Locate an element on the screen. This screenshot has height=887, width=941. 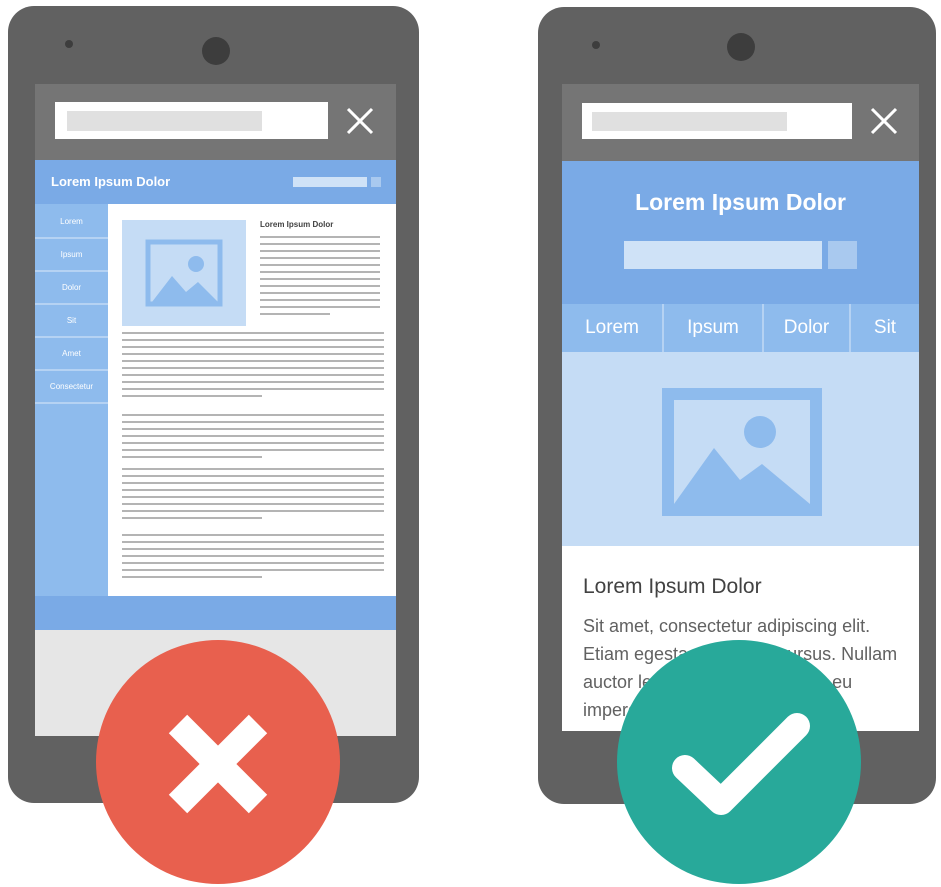
sidebar-item-amet: Amet is located at coordinates (71, 354).